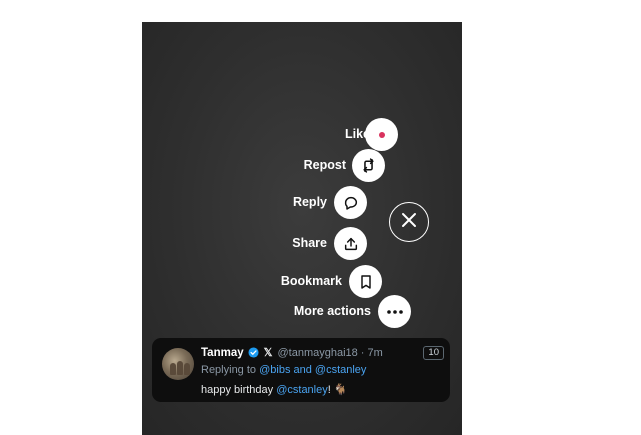 This screenshot has width=641, height=435. I want to click on more-dots-icon, so click(394, 311).